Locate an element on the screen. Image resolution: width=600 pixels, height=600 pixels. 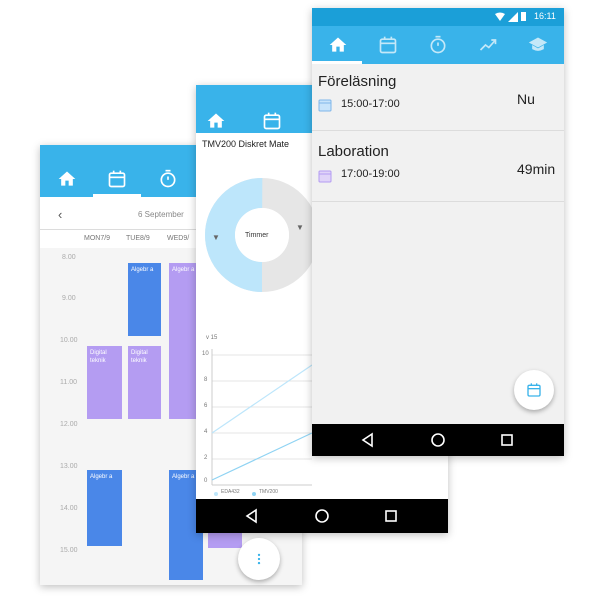
time-label: 11.00 is located at coordinates (68, 382).